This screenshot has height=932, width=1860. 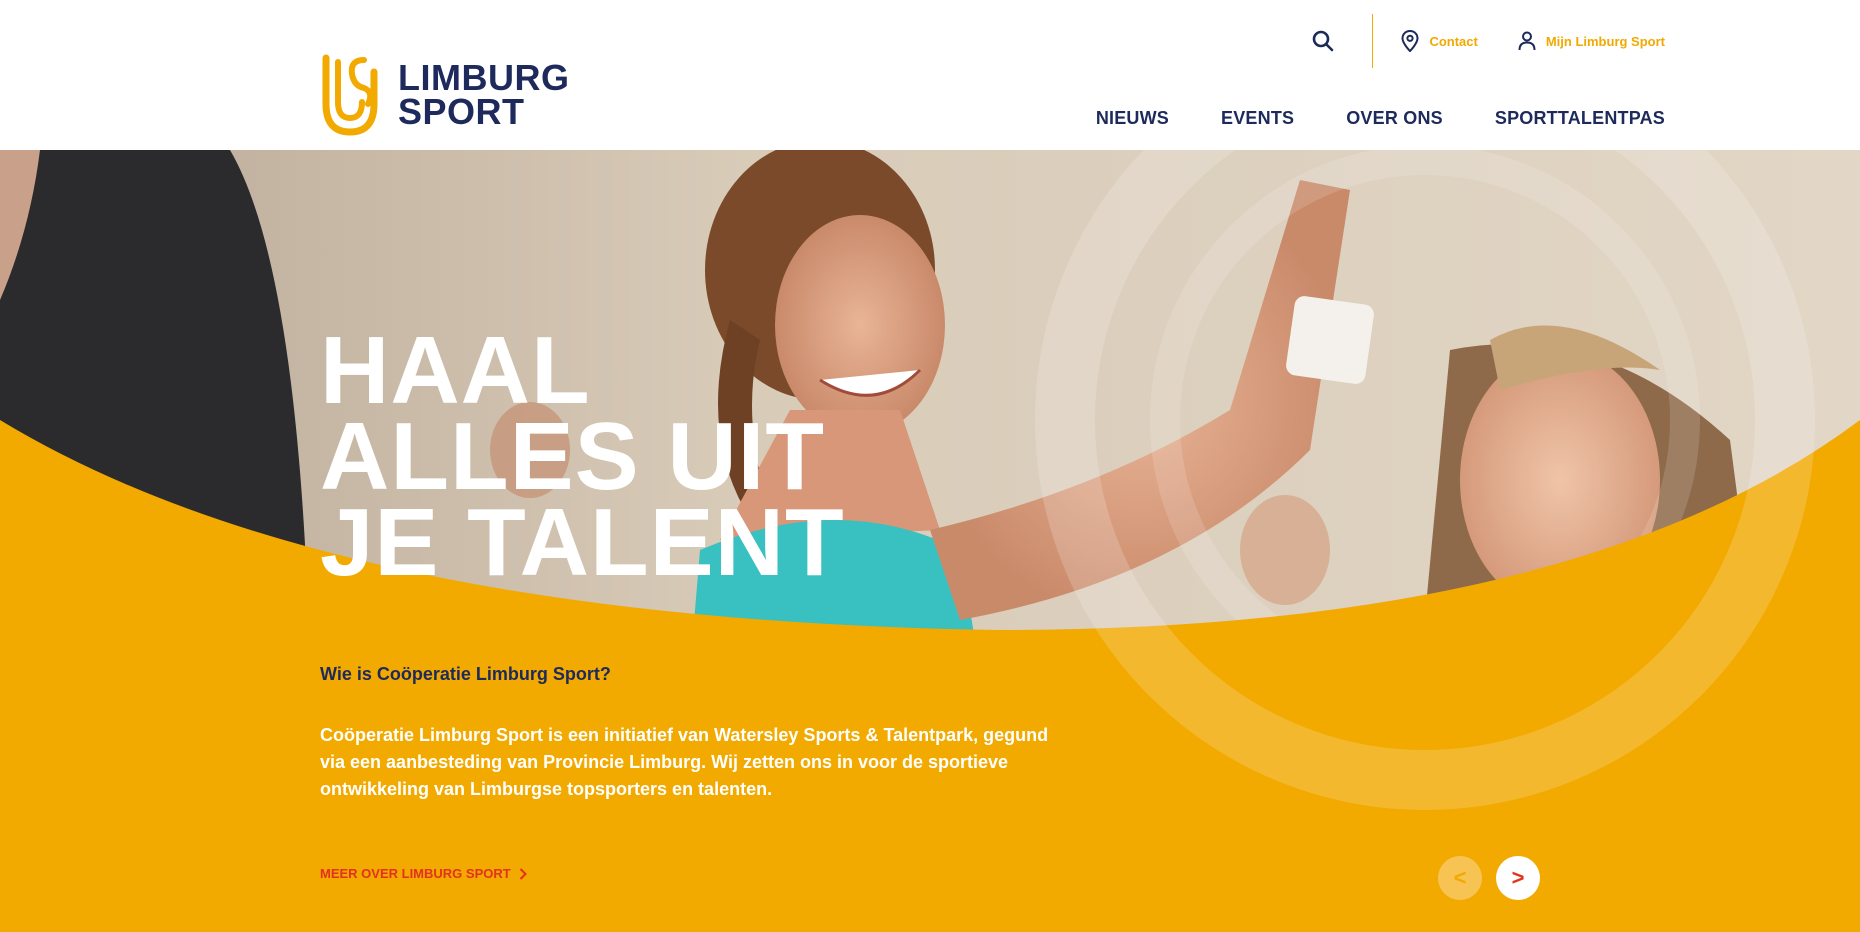 I want to click on logo-wordmark: LIMBURG SPORT, so click(x=484, y=94).